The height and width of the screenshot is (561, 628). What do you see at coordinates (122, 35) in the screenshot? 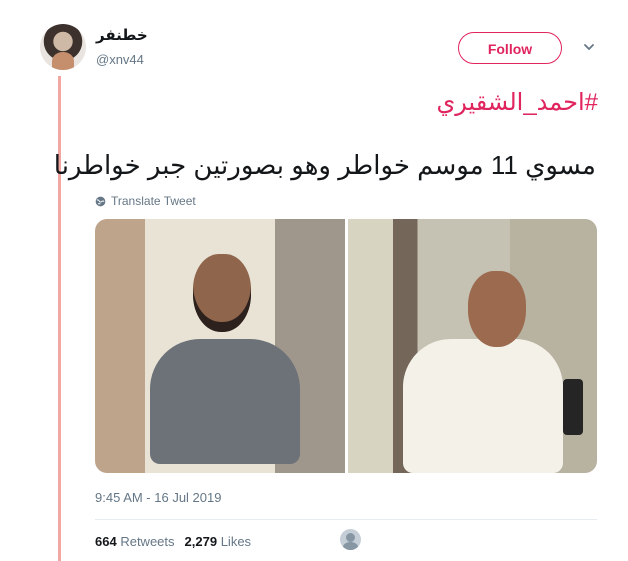
I see `display-name: خطنفر` at bounding box center [122, 35].